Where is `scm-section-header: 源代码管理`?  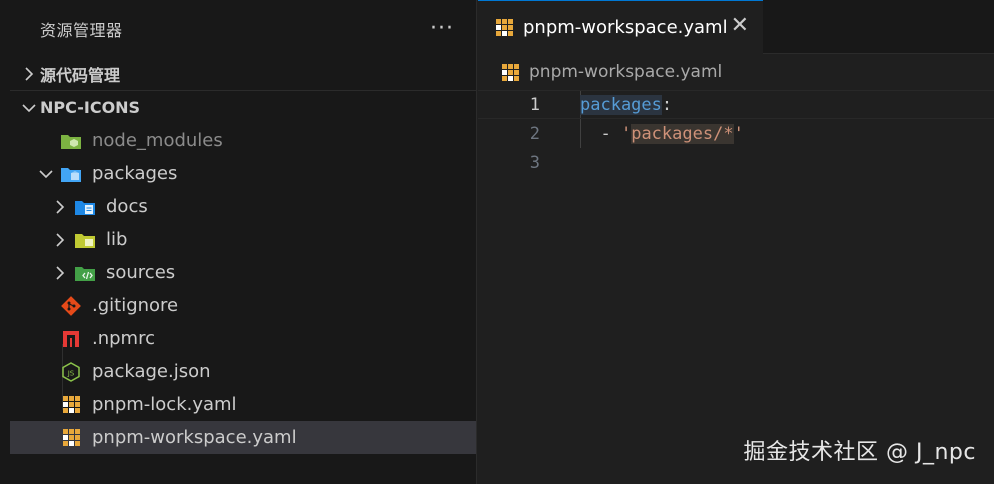 scm-section-header: 源代码管理 is located at coordinates (243, 74).